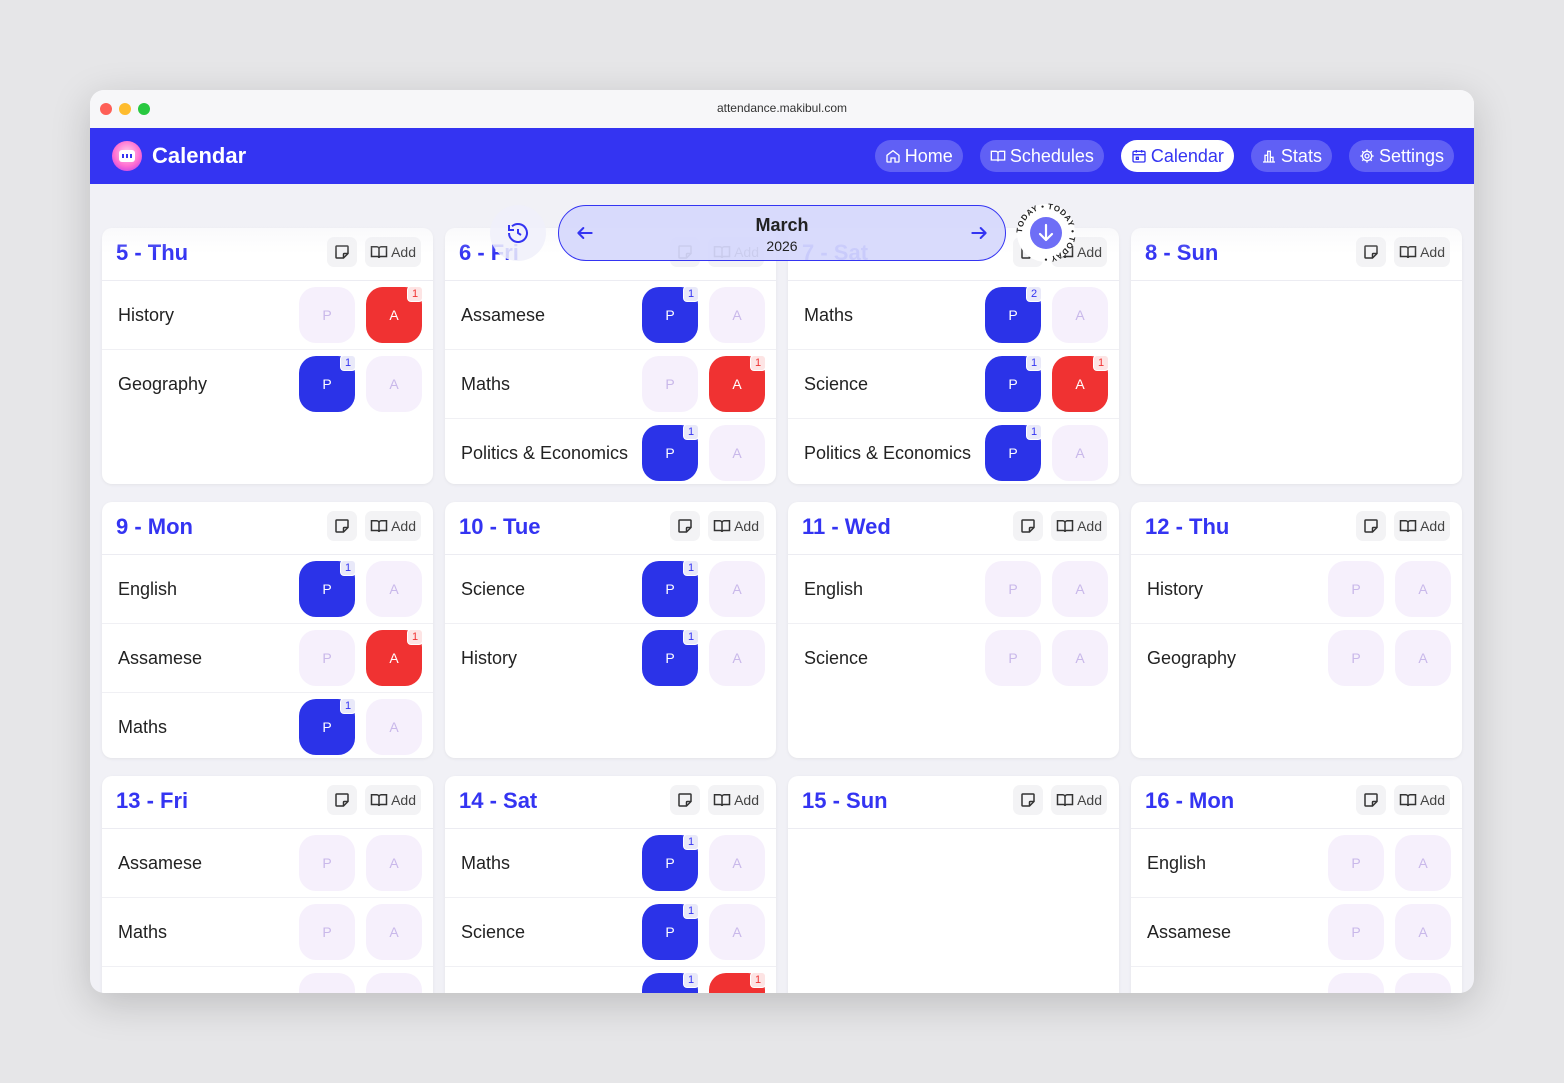 This screenshot has height=1083, width=1564. I want to click on class-row: Science P 1 A 1, so click(953, 384).